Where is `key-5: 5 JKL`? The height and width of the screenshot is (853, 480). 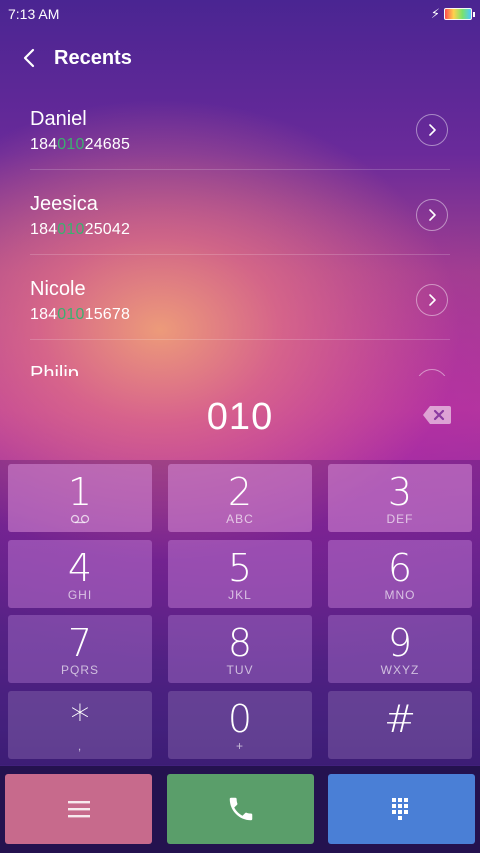 key-5: 5 JKL is located at coordinates (240, 574).